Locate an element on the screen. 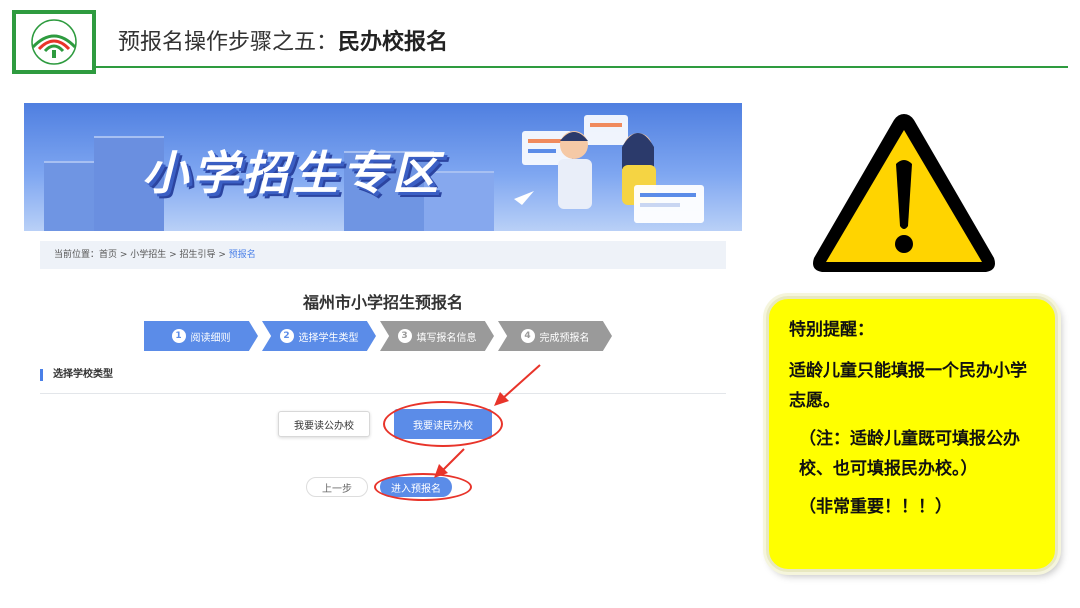 The height and width of the screenshot is (608, 1080). slide-title-emphasis: 民办校报名 is located at coordinates (393, 42).